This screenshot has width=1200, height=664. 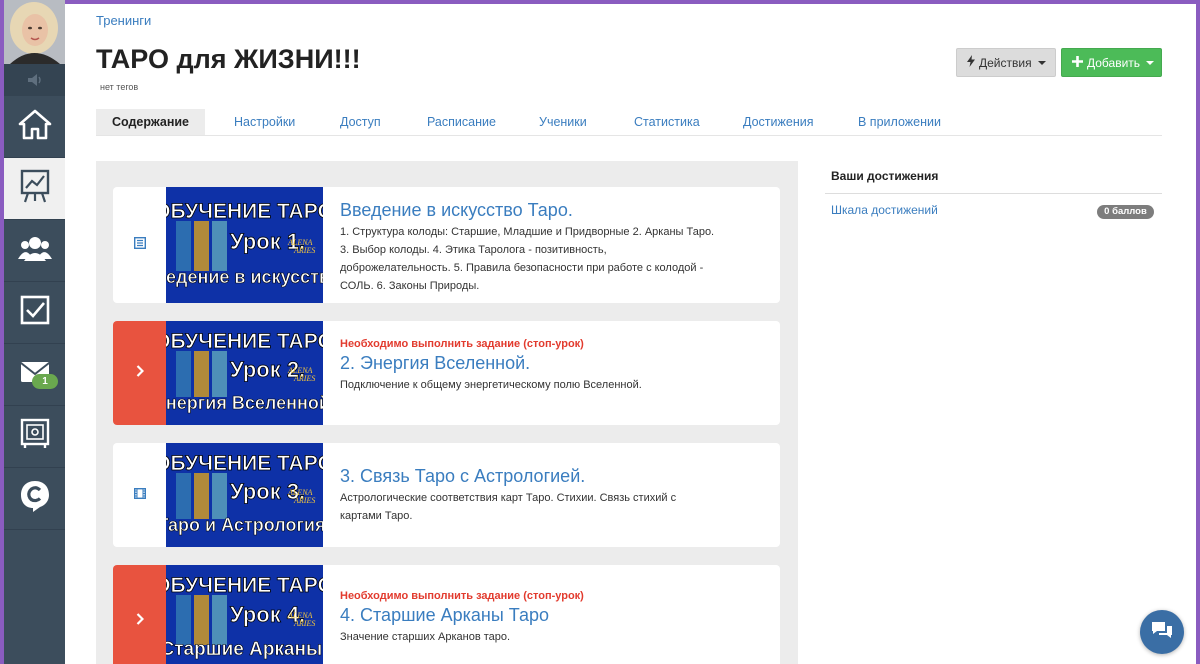 What do you see at coordinates (119, 87) in the screenshot?
I see `tags-label: нет тегов` at bounding box center [119, 87].